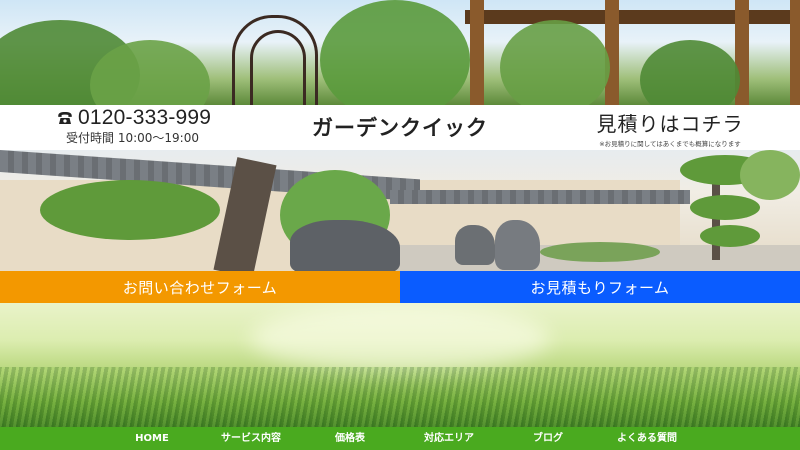 This screenshot has height=450, width=800. I want to click on nav-item-faq: よくある質問, so click(647, 438).